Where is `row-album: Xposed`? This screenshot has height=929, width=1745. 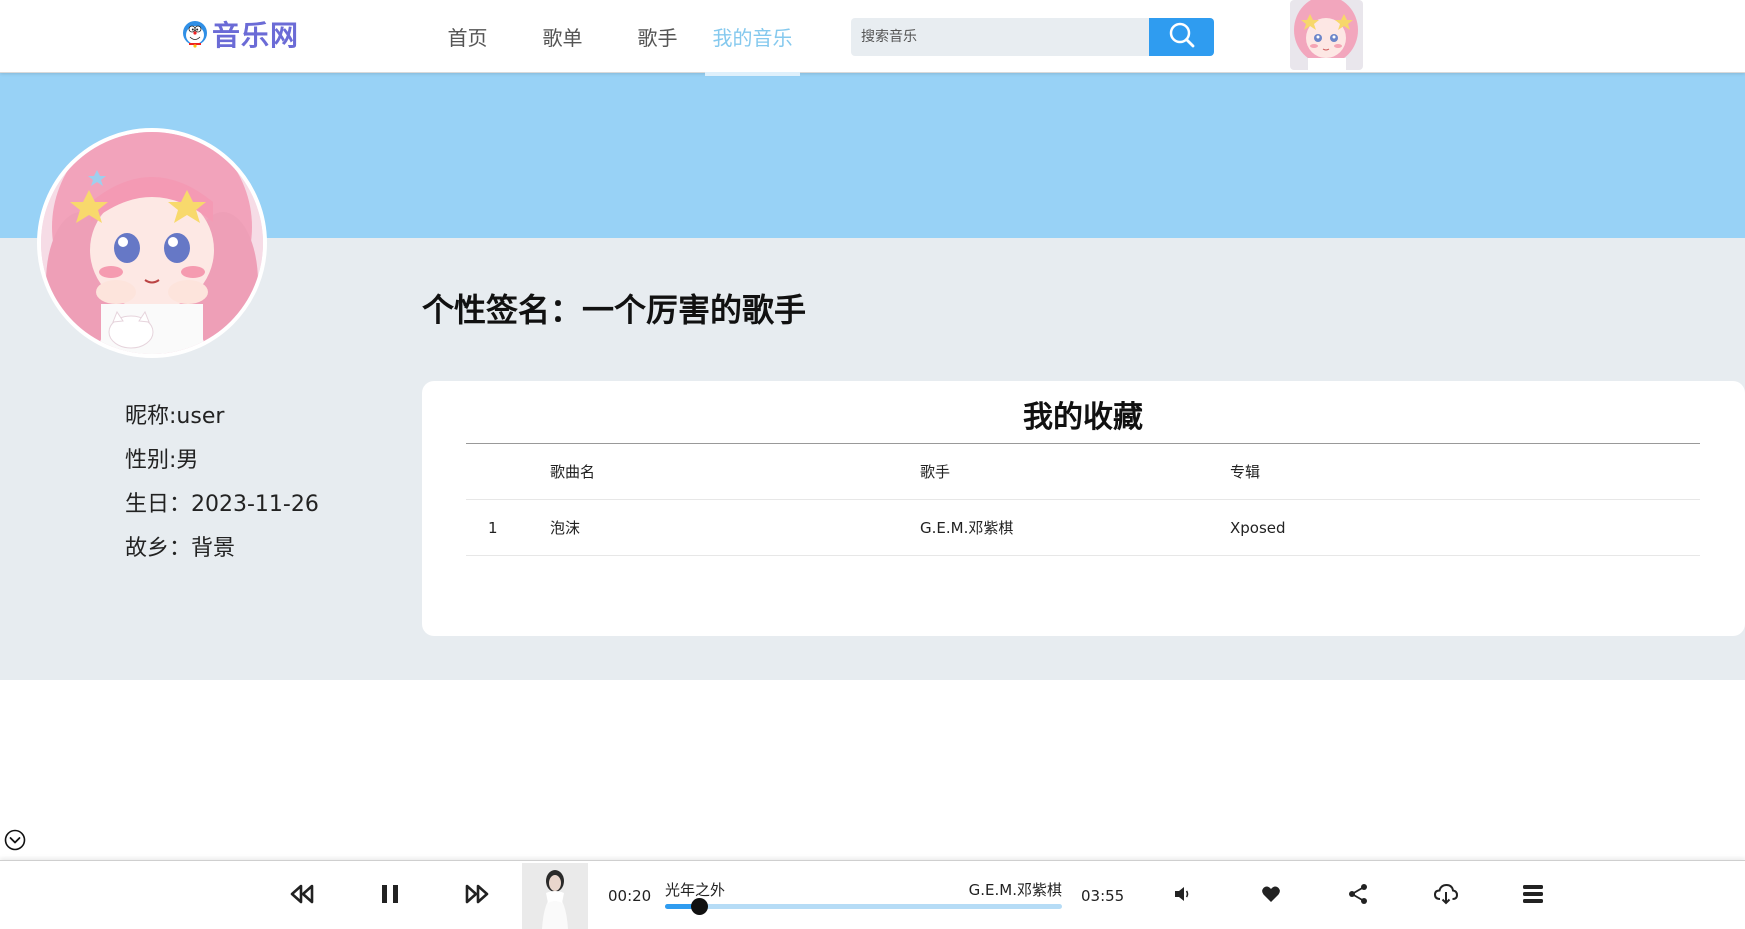 row-album: Xposed is located at coordinates (1380, 528).